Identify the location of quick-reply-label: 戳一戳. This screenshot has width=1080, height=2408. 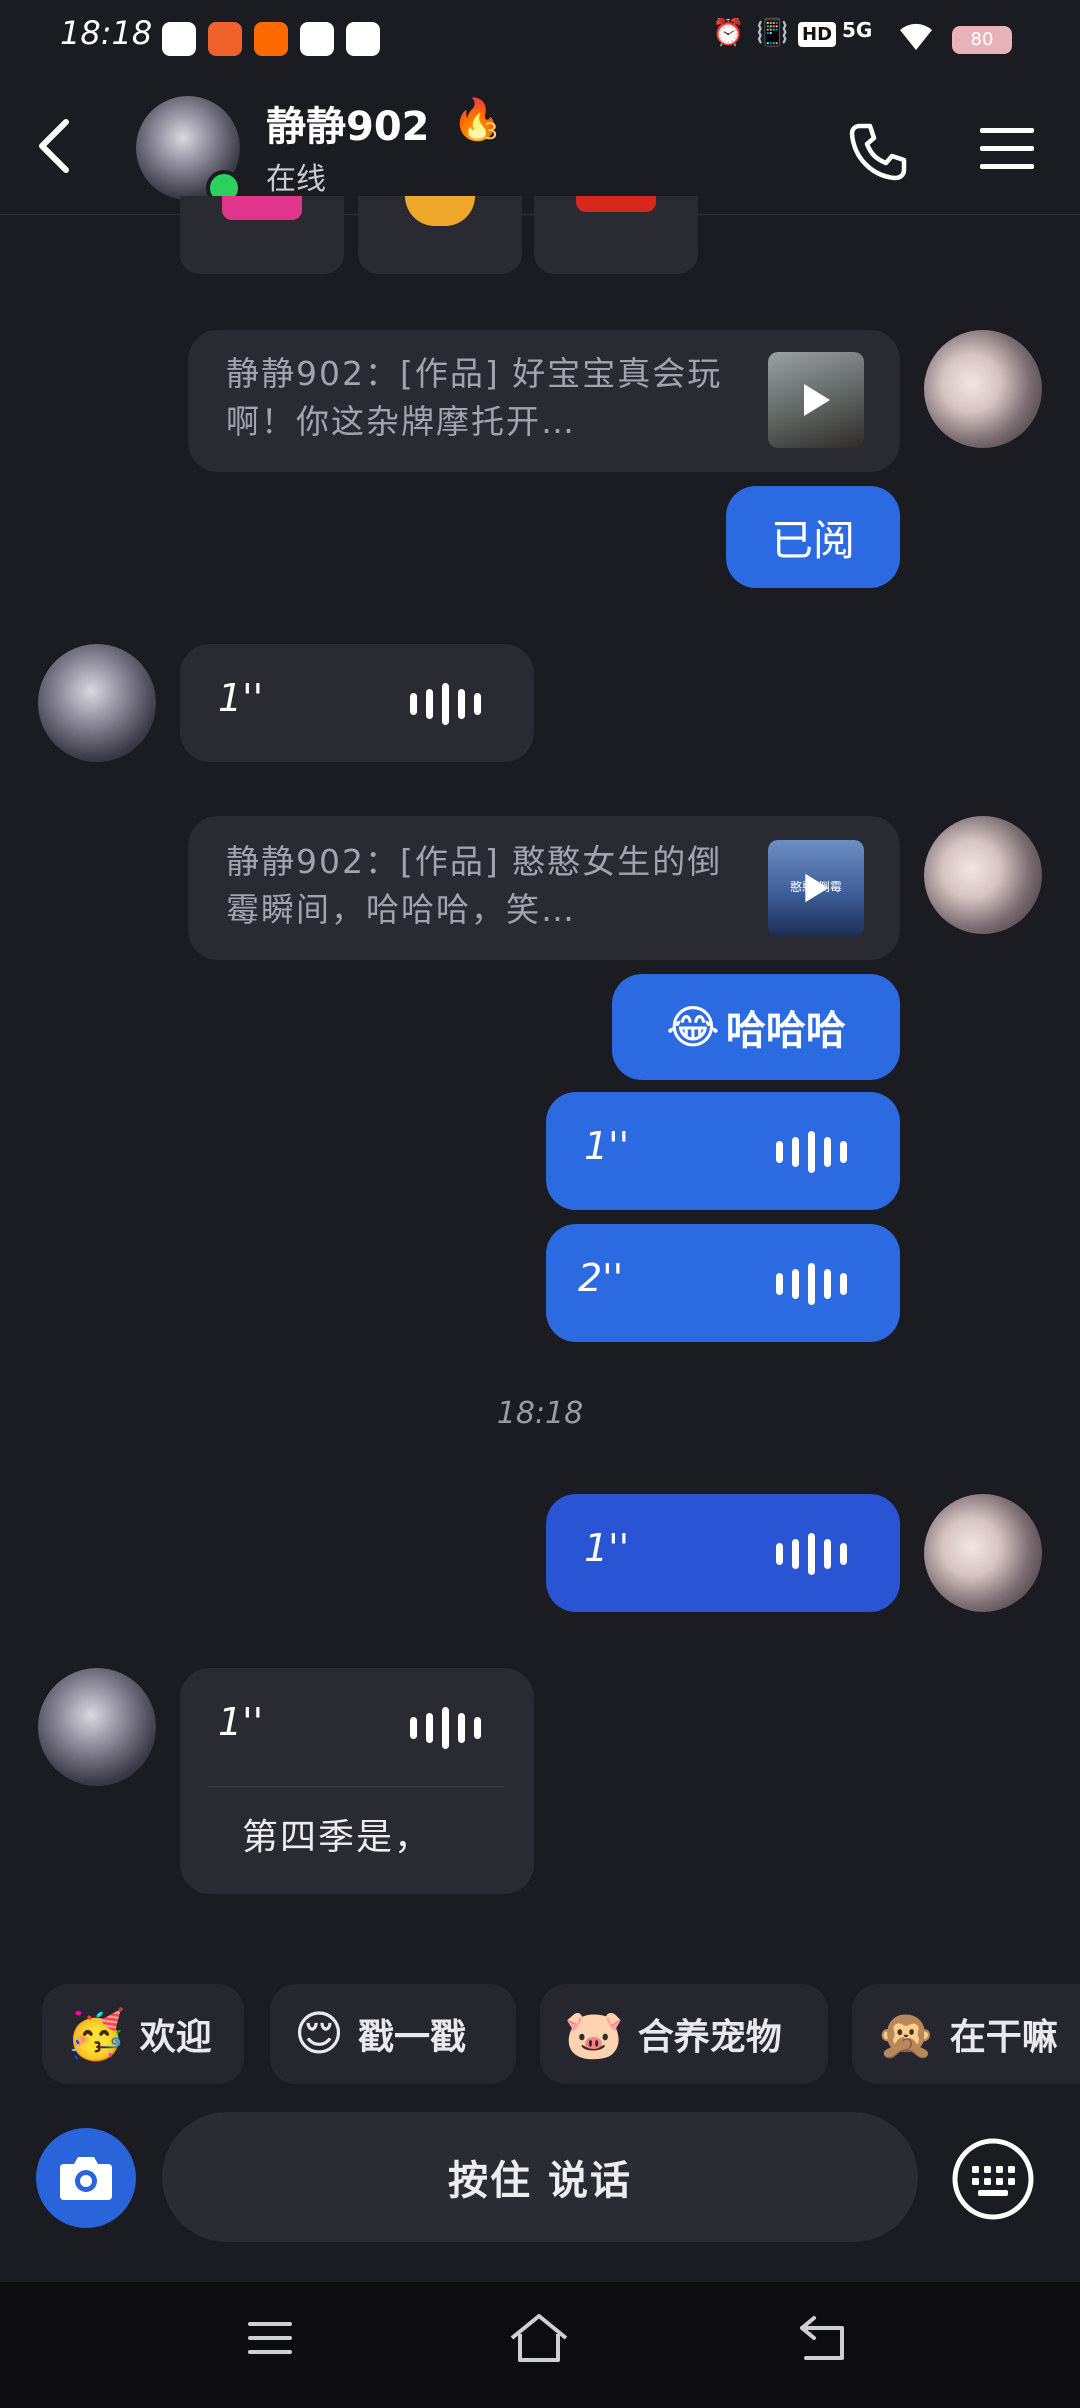
(412, 2037).